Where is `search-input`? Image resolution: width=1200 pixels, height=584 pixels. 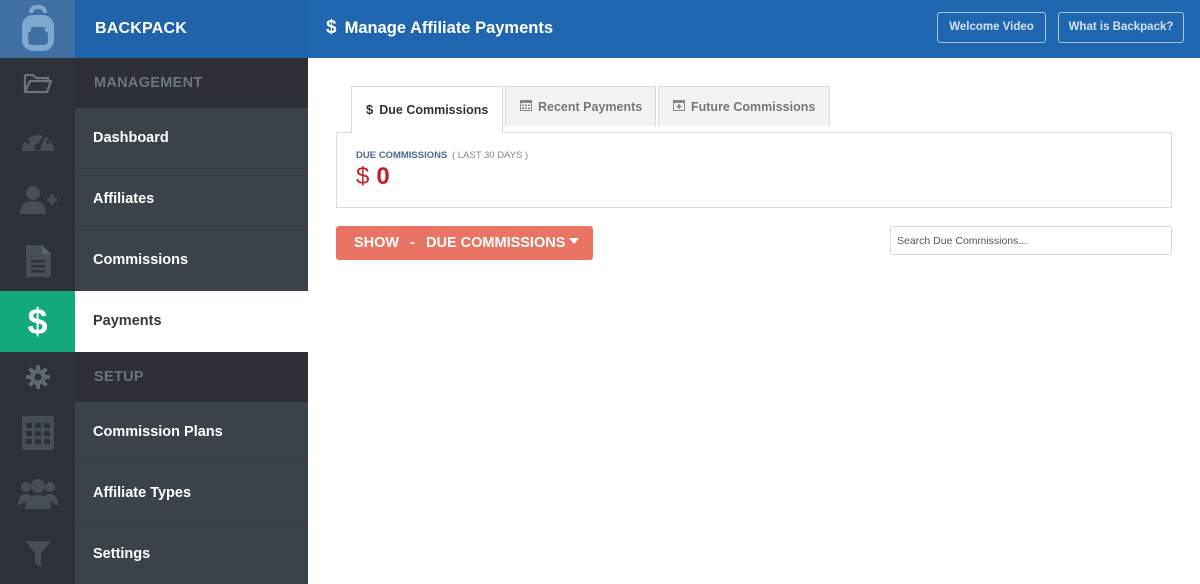 search-input is located at coordinates (1031, 240).